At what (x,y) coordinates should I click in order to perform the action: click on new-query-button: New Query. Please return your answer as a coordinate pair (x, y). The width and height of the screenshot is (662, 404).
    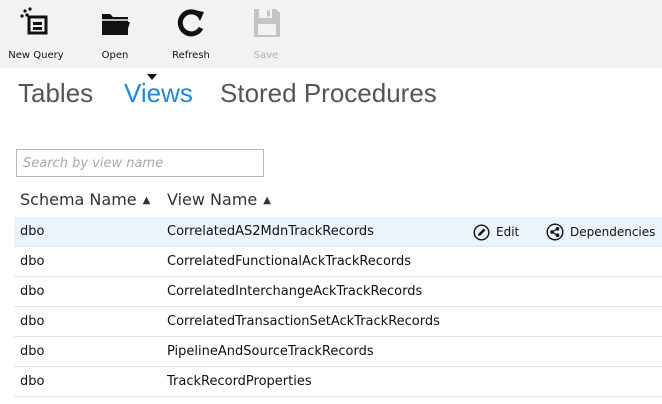
    Looking at the image, I should click on (36, 34).